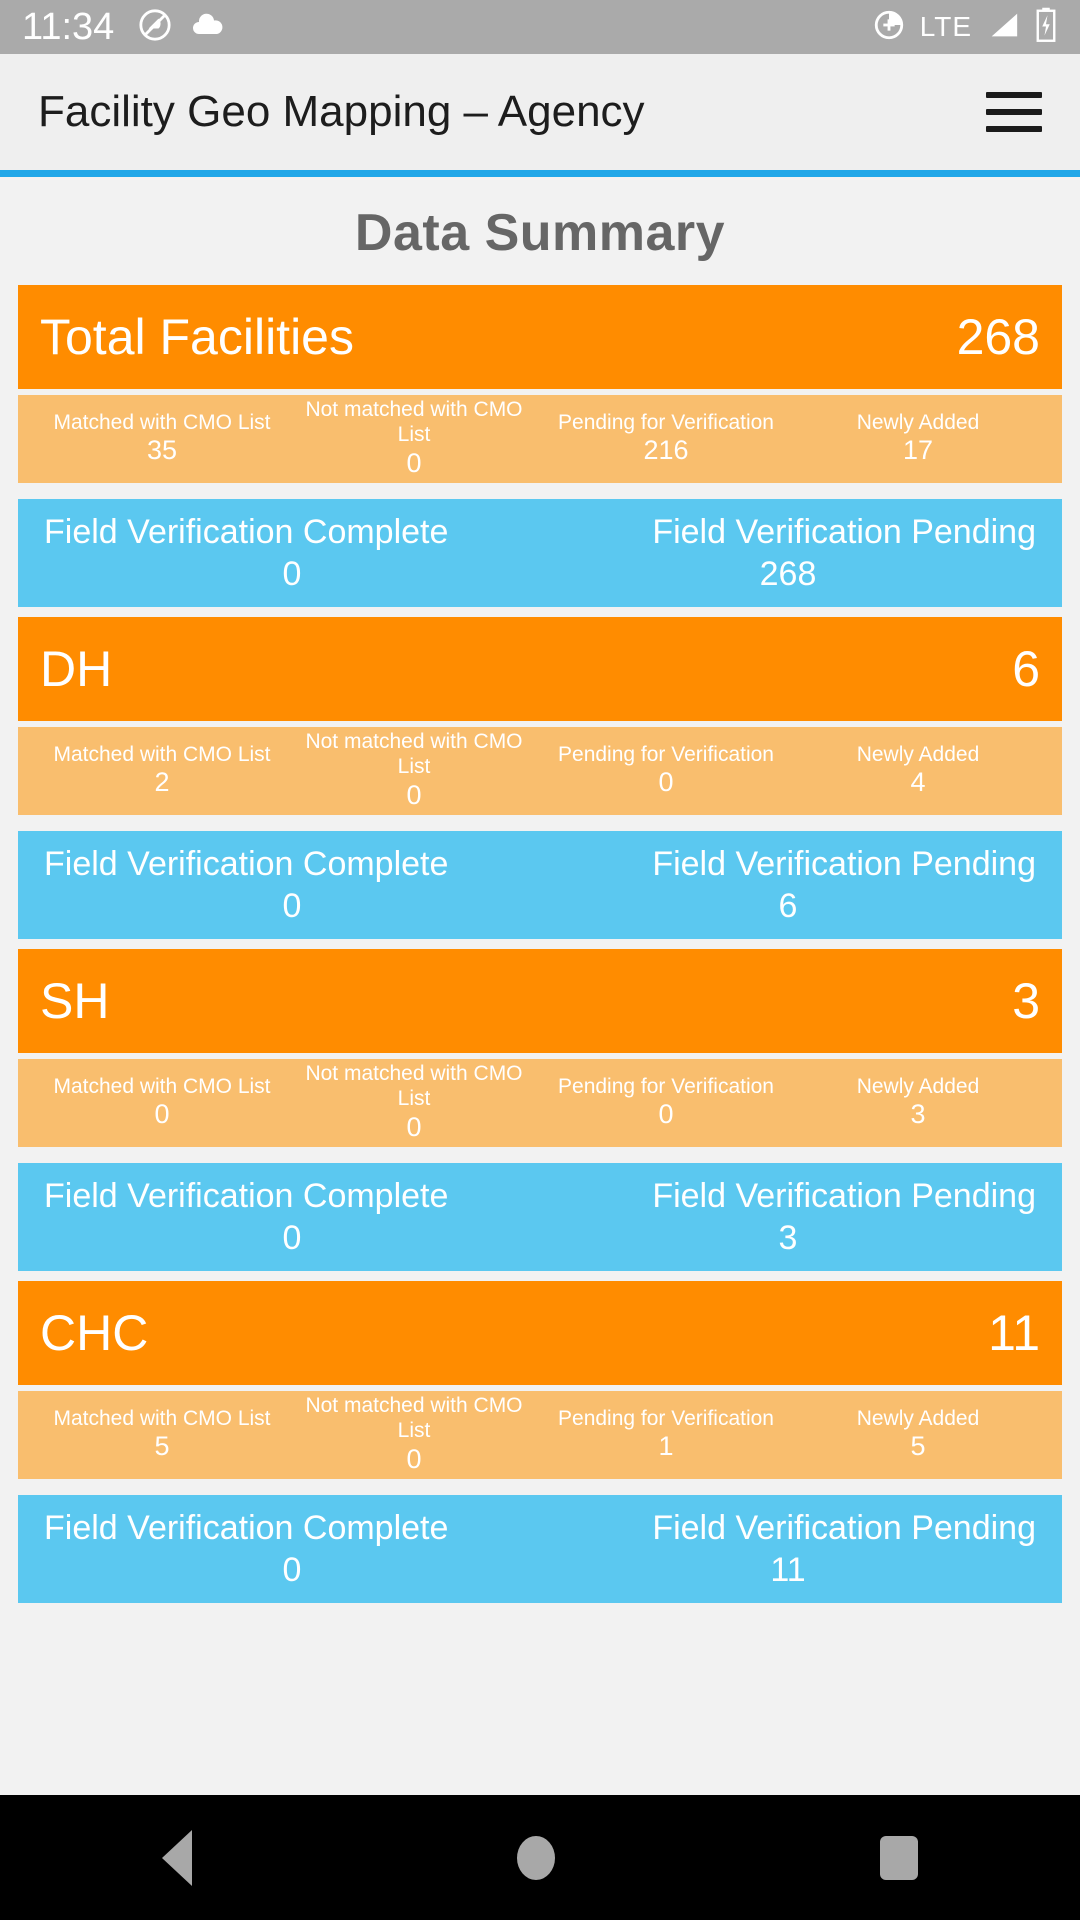 The height and width of the screenshot is (1920, 1080). Describe the element at coordinates (68, 26) in the screenshot. I see `status-bar-clock: 11:34` at that location.